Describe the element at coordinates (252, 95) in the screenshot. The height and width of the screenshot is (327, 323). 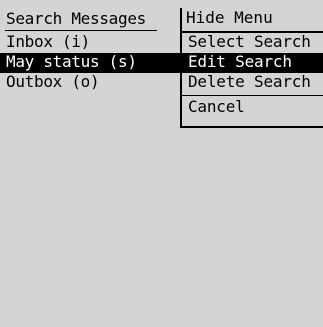
I see `menu-divider` at that location.